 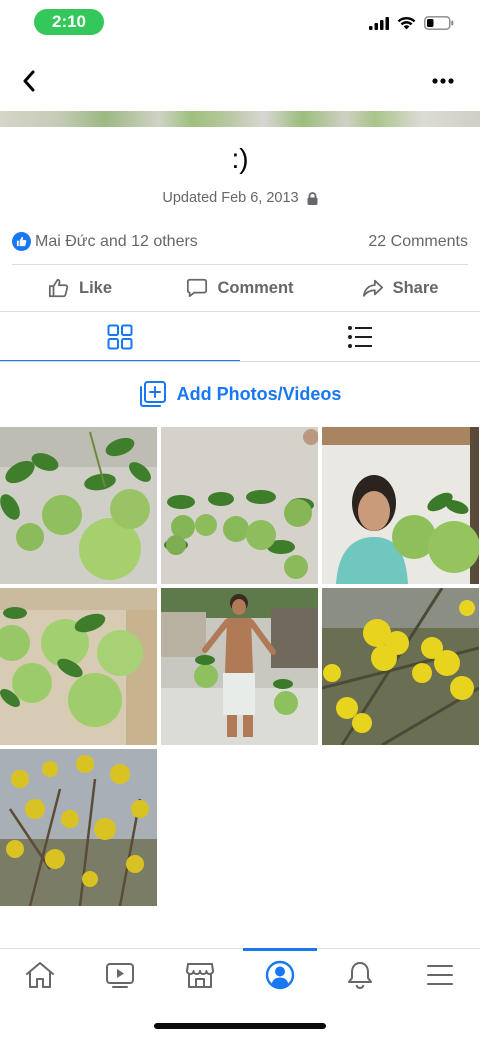 I want to click on watch-icon, so click(x=120, y=975).